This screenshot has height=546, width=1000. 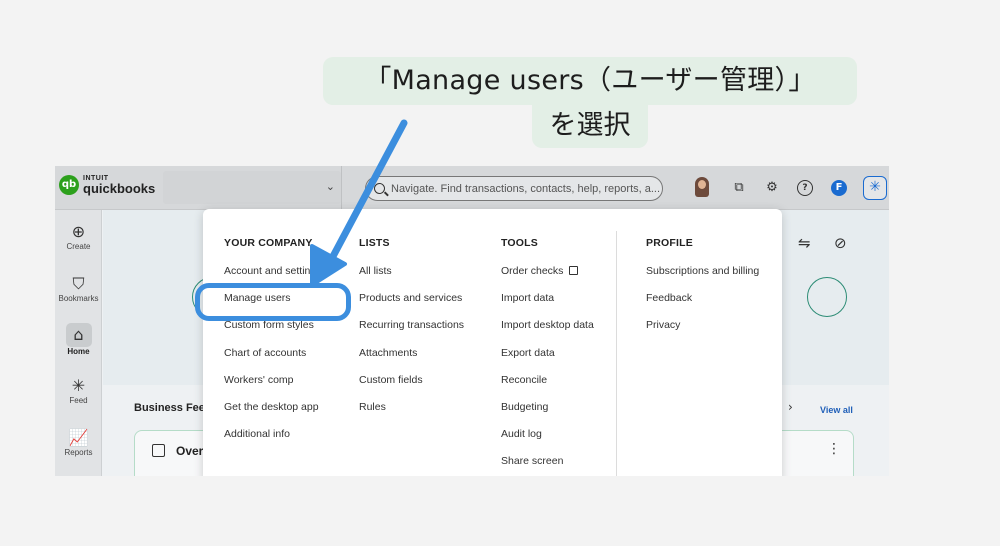 I want to click on sidebar-item-label: Home, so click(x=78, y=351).